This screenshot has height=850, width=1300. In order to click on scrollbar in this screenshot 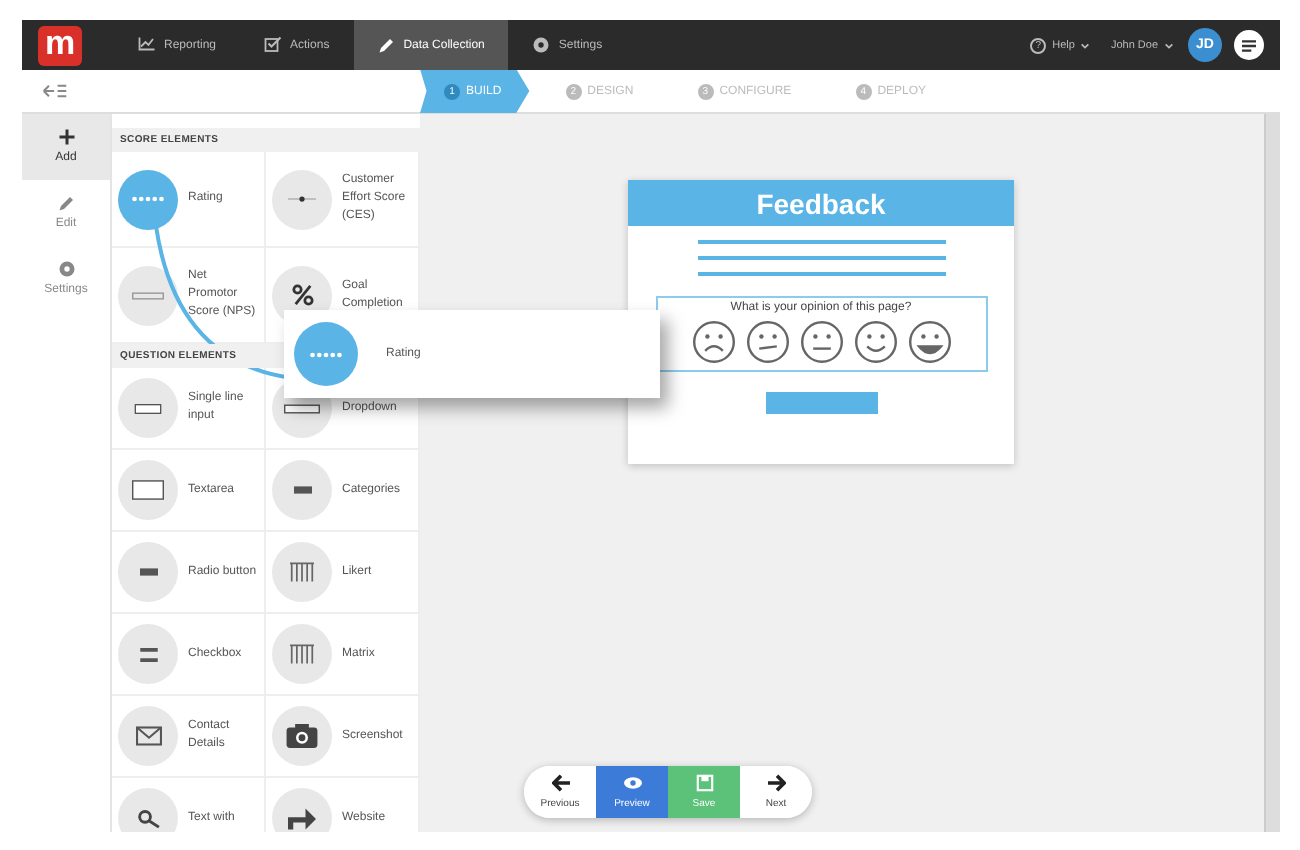, I will do `click(1272, 473)`.